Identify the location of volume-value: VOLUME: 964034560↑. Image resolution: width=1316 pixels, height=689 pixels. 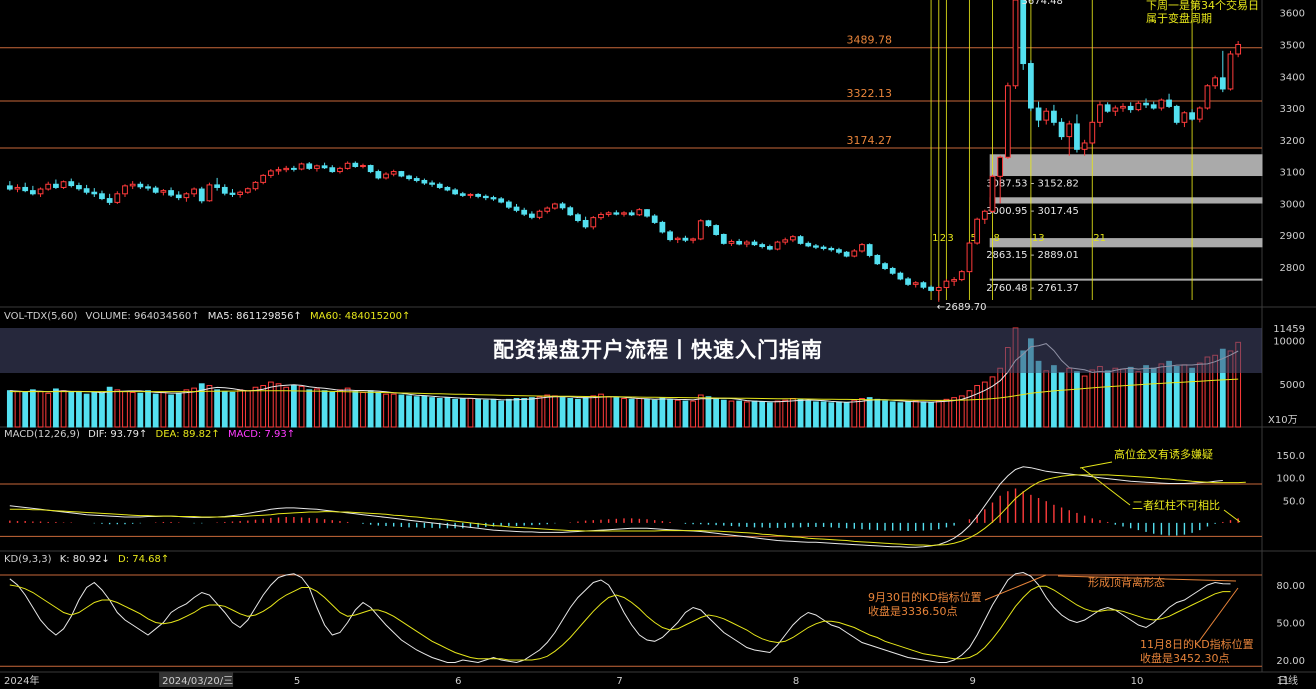
(142, 316).